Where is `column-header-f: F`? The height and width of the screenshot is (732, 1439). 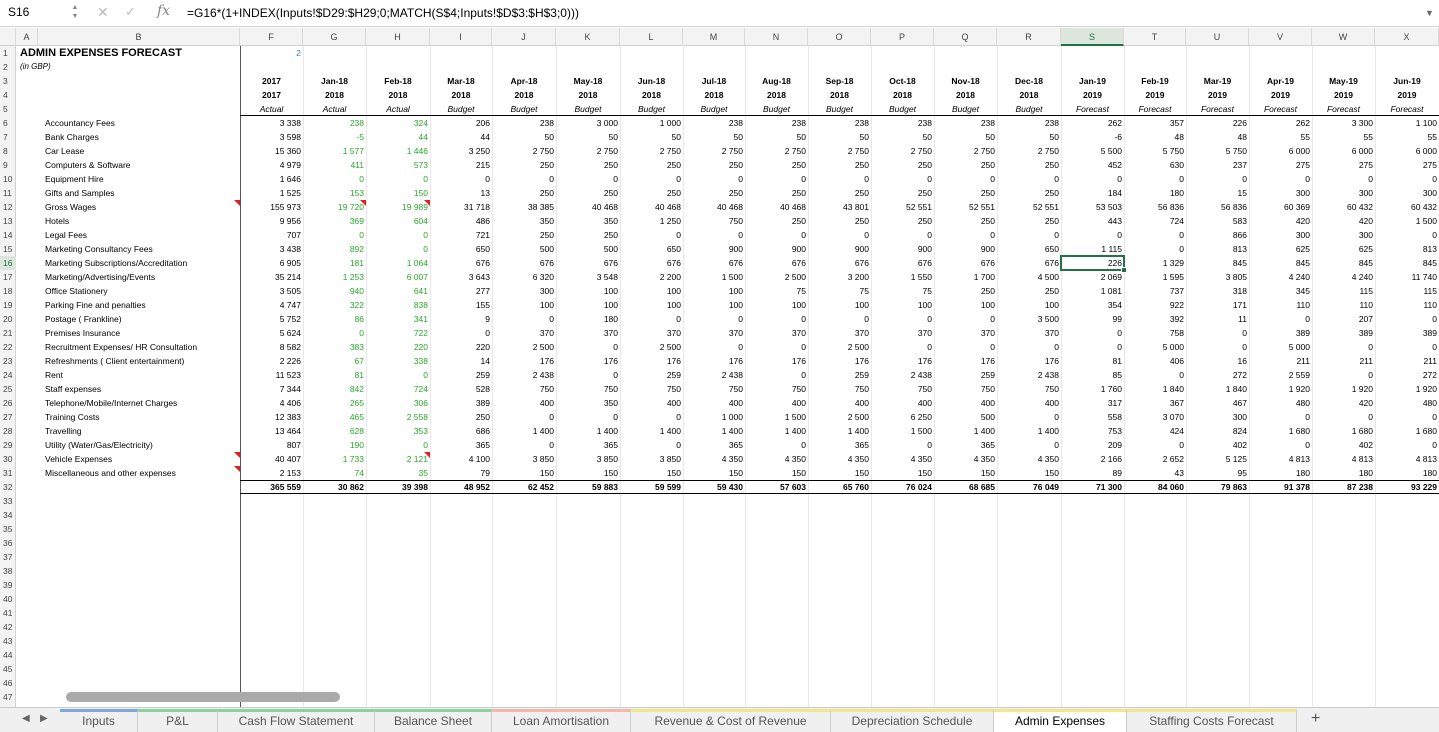
column-header-f: F is located at coordinates (271, 37).